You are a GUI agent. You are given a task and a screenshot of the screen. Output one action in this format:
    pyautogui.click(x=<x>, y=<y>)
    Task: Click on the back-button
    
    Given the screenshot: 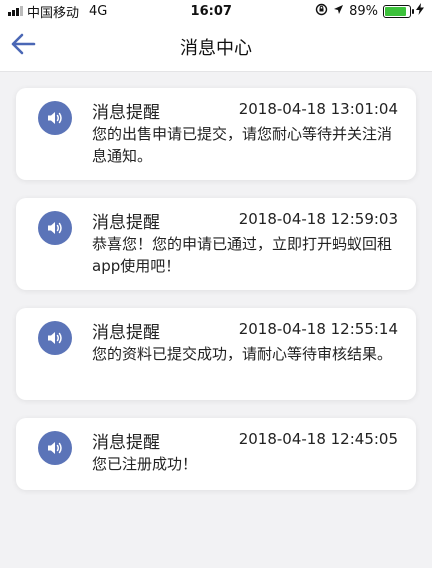 What is the action you would take?
    pyautogui.click(x=23, y=46)
    